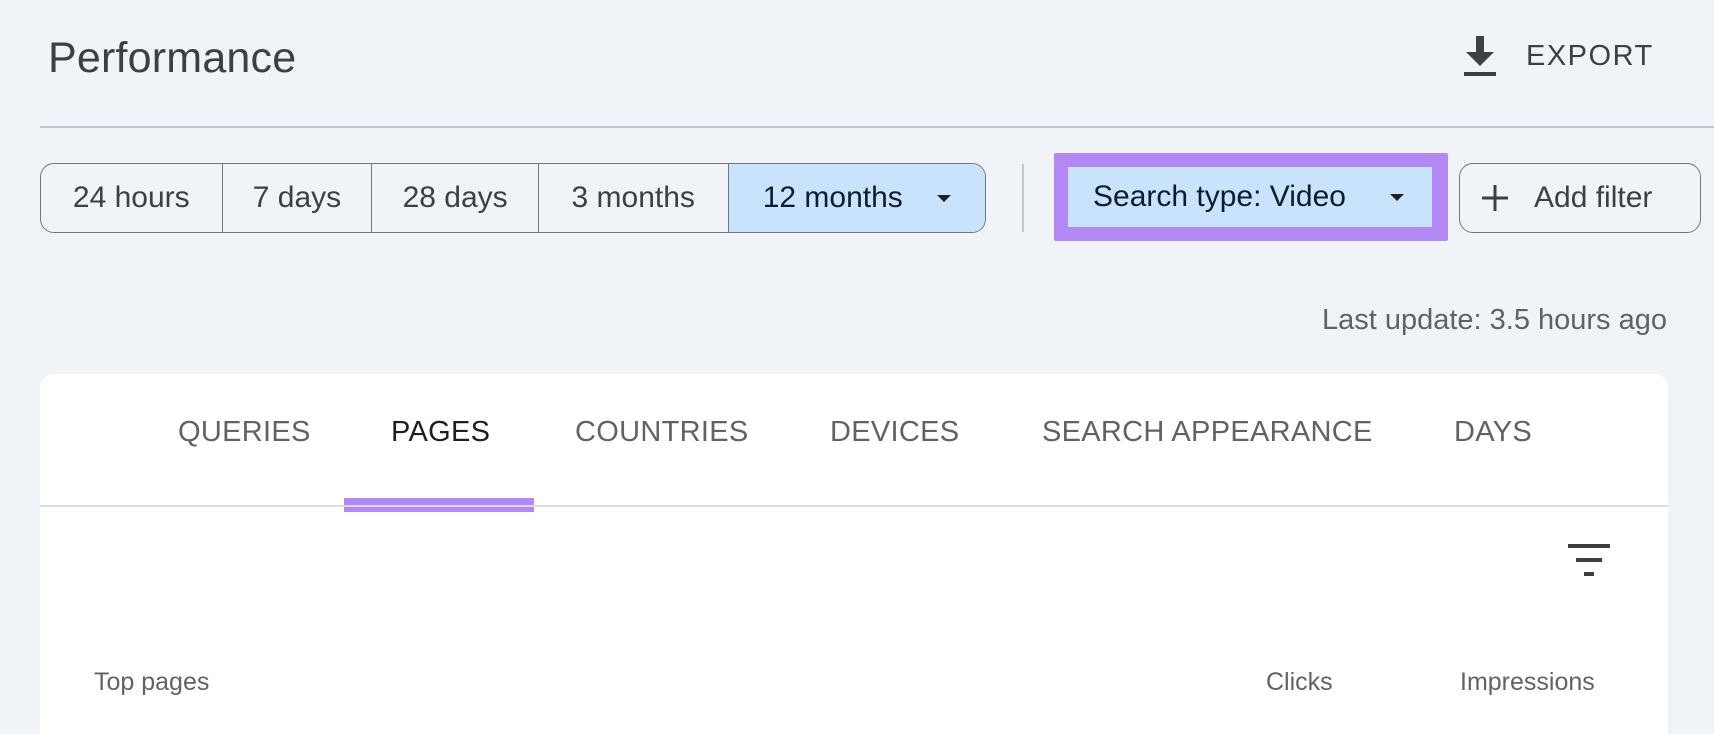 The height and width of the screenshot is (734, 1714). Describe the element at coordinates (894, 432) in the screenshot. I see `tab-devices: DEVICES` at that location.